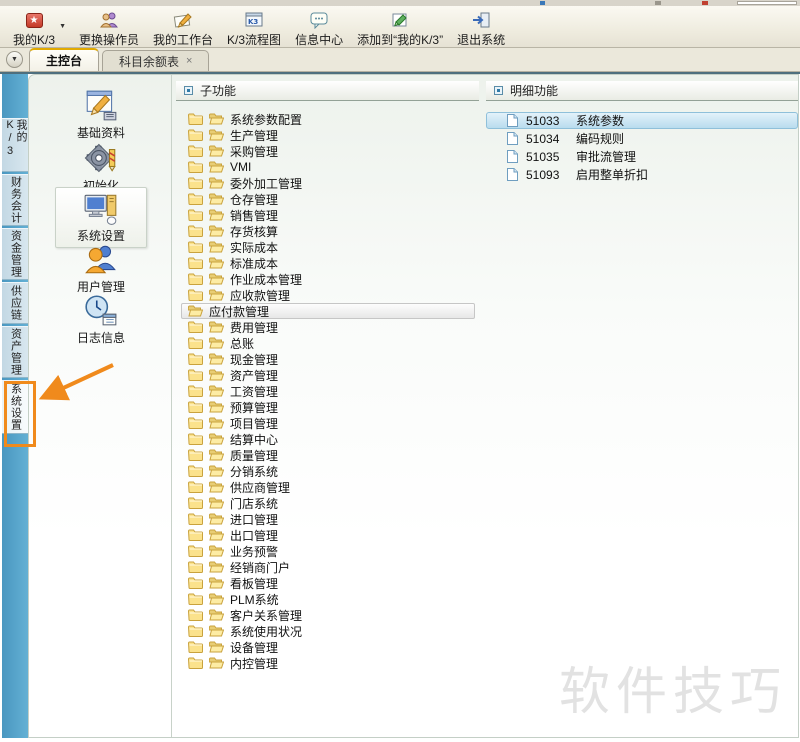 The width and height of the screenshot is (800, 742). I want to click on add-to-my-k3-icon, so click(400, 20).